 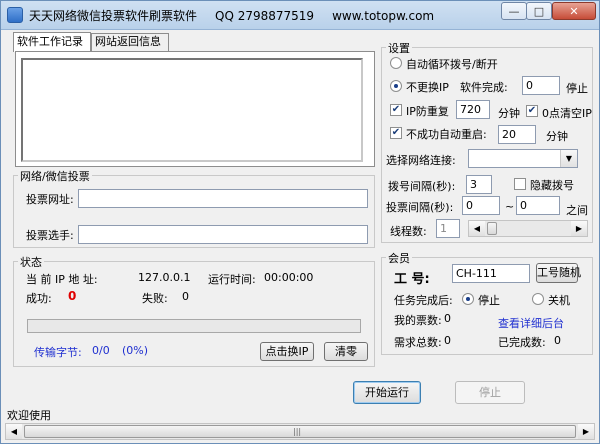 I want to click on dial-interval-input: 3, so click(x=479, y=184).